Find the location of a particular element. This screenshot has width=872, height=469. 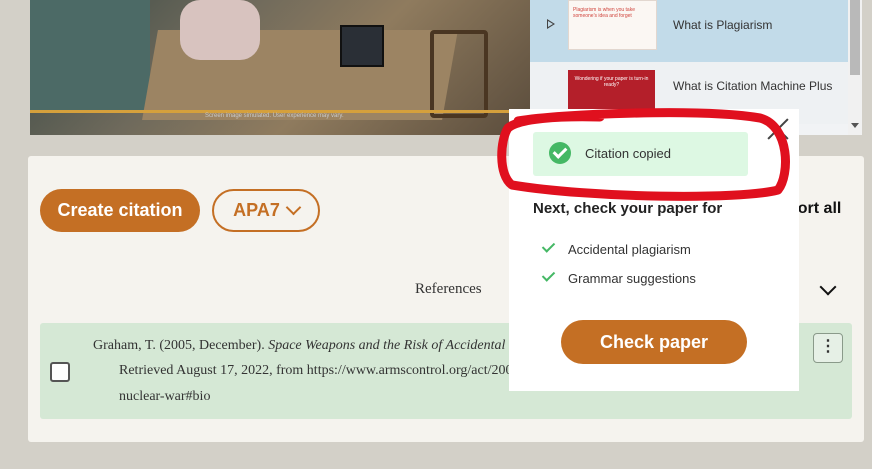

play-icon is located at coordinates (551, 24).